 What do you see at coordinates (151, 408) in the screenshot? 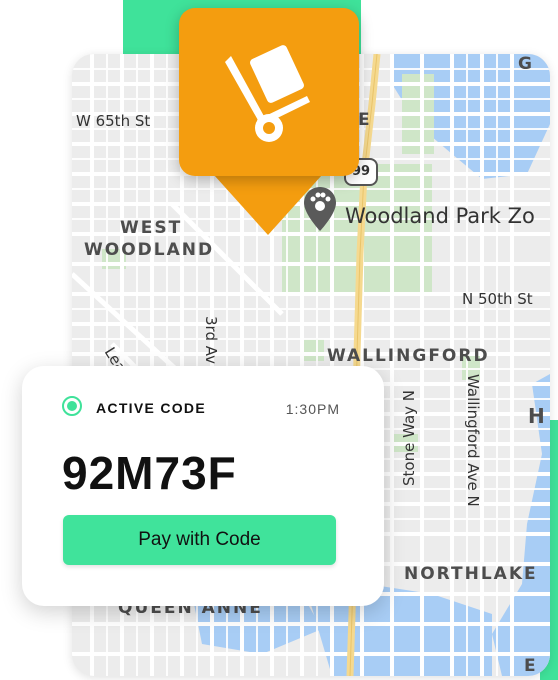
I see `status-label: ACTIVE CODE` at bounding box center [151, 408].